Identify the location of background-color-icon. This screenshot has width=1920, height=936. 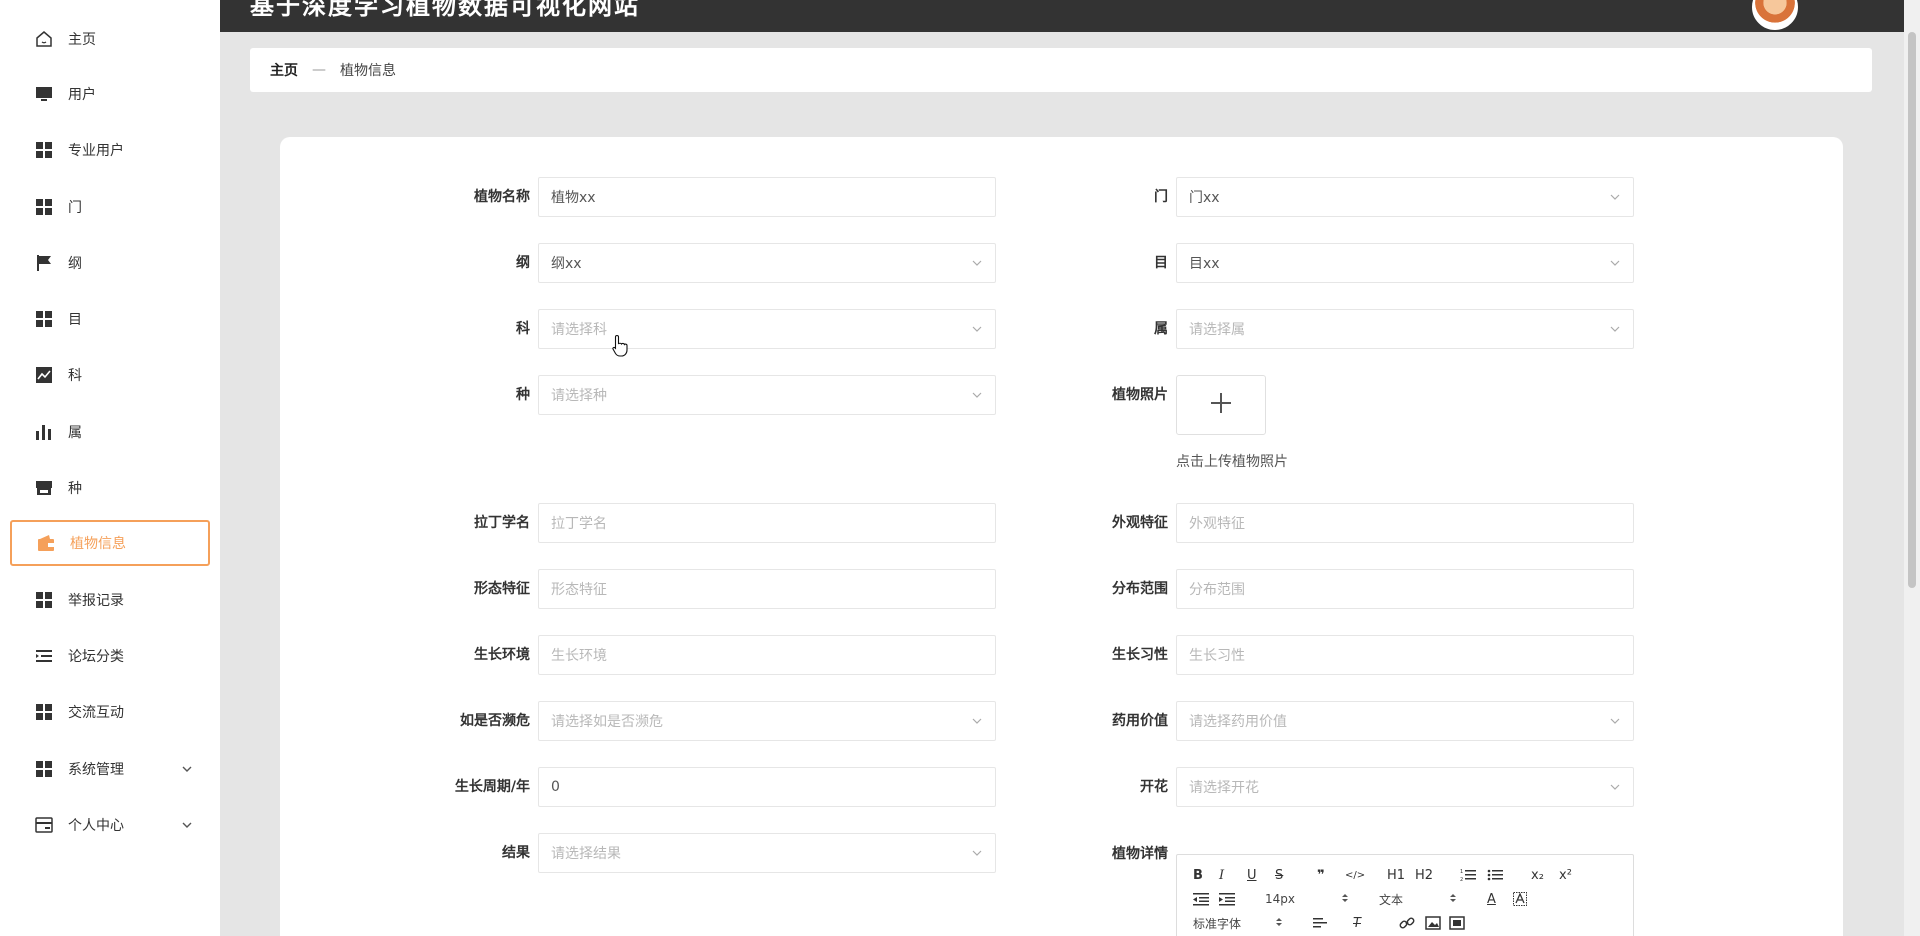
(1520, 899).